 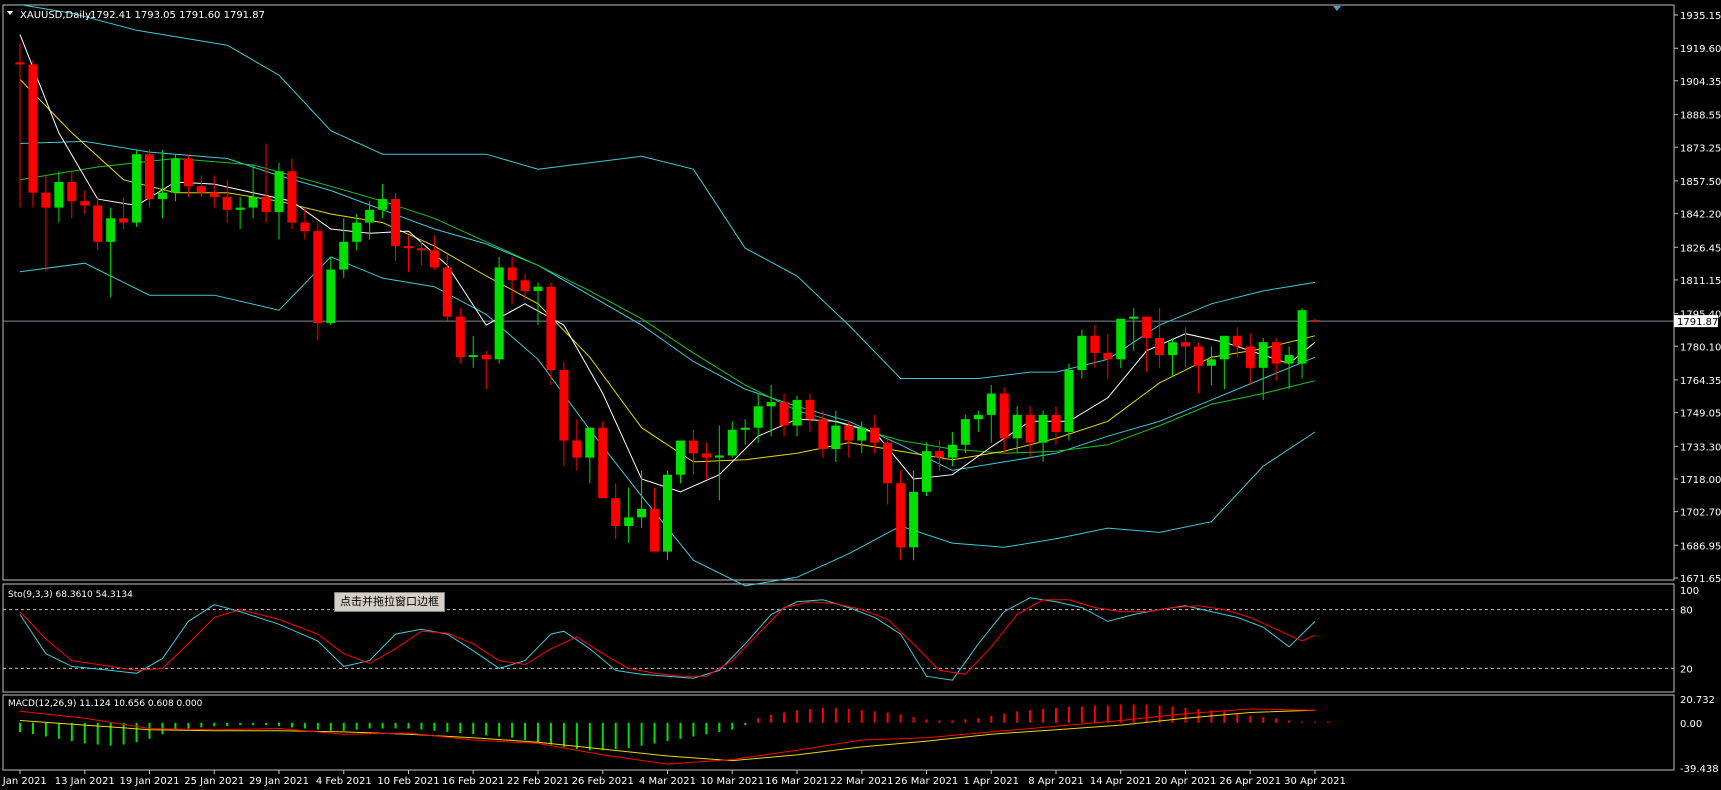 What do you see at coordinates (1700, 447) in the screenshot?
I see `price-tick-label: 1733.30` at bounding box center [1700, 447].